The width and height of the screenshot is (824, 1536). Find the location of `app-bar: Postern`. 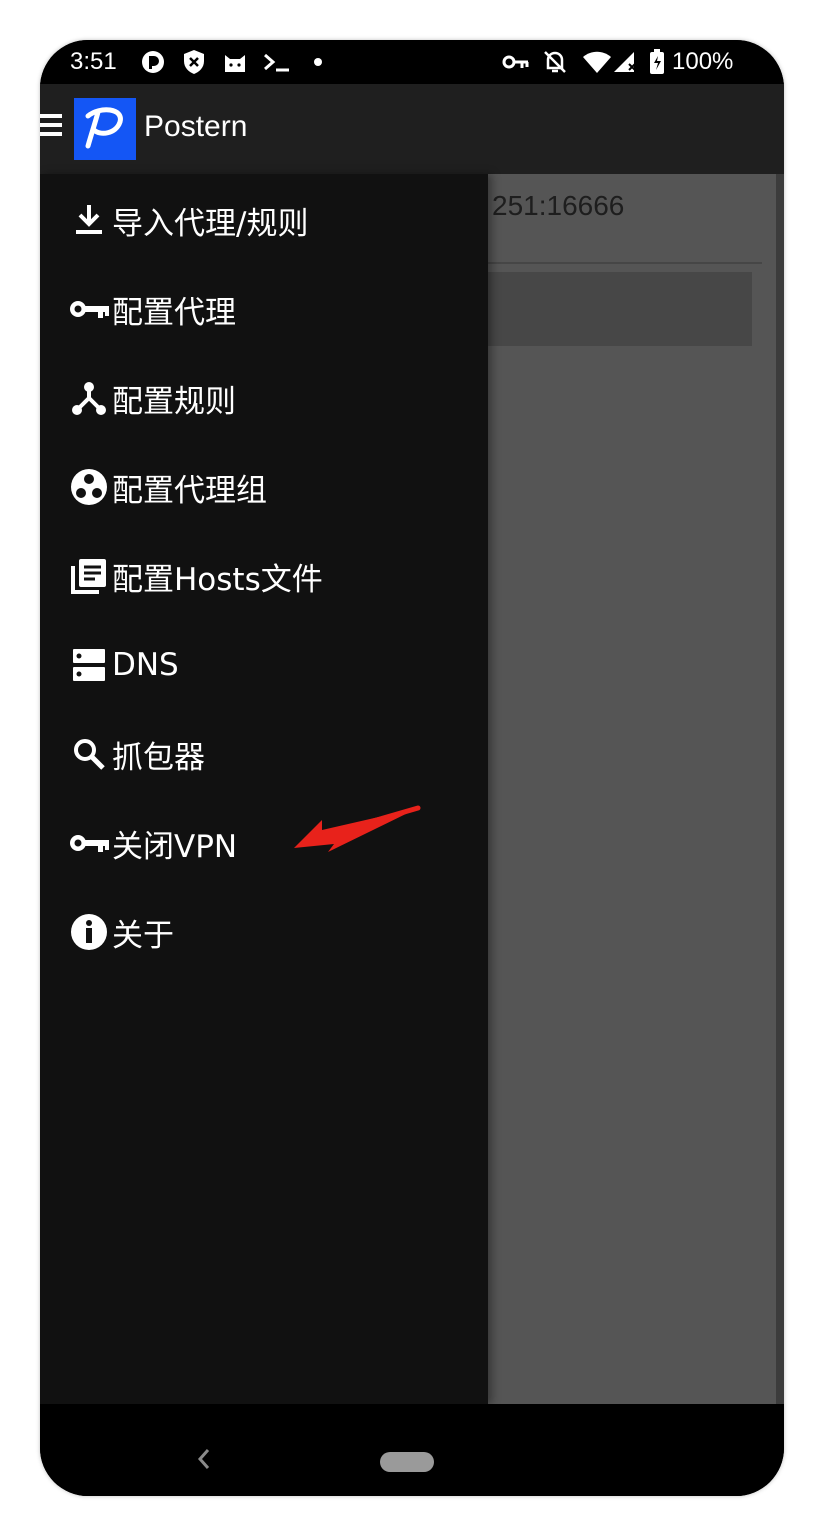

app-bar: Postern is located at coordinates (412, 129).